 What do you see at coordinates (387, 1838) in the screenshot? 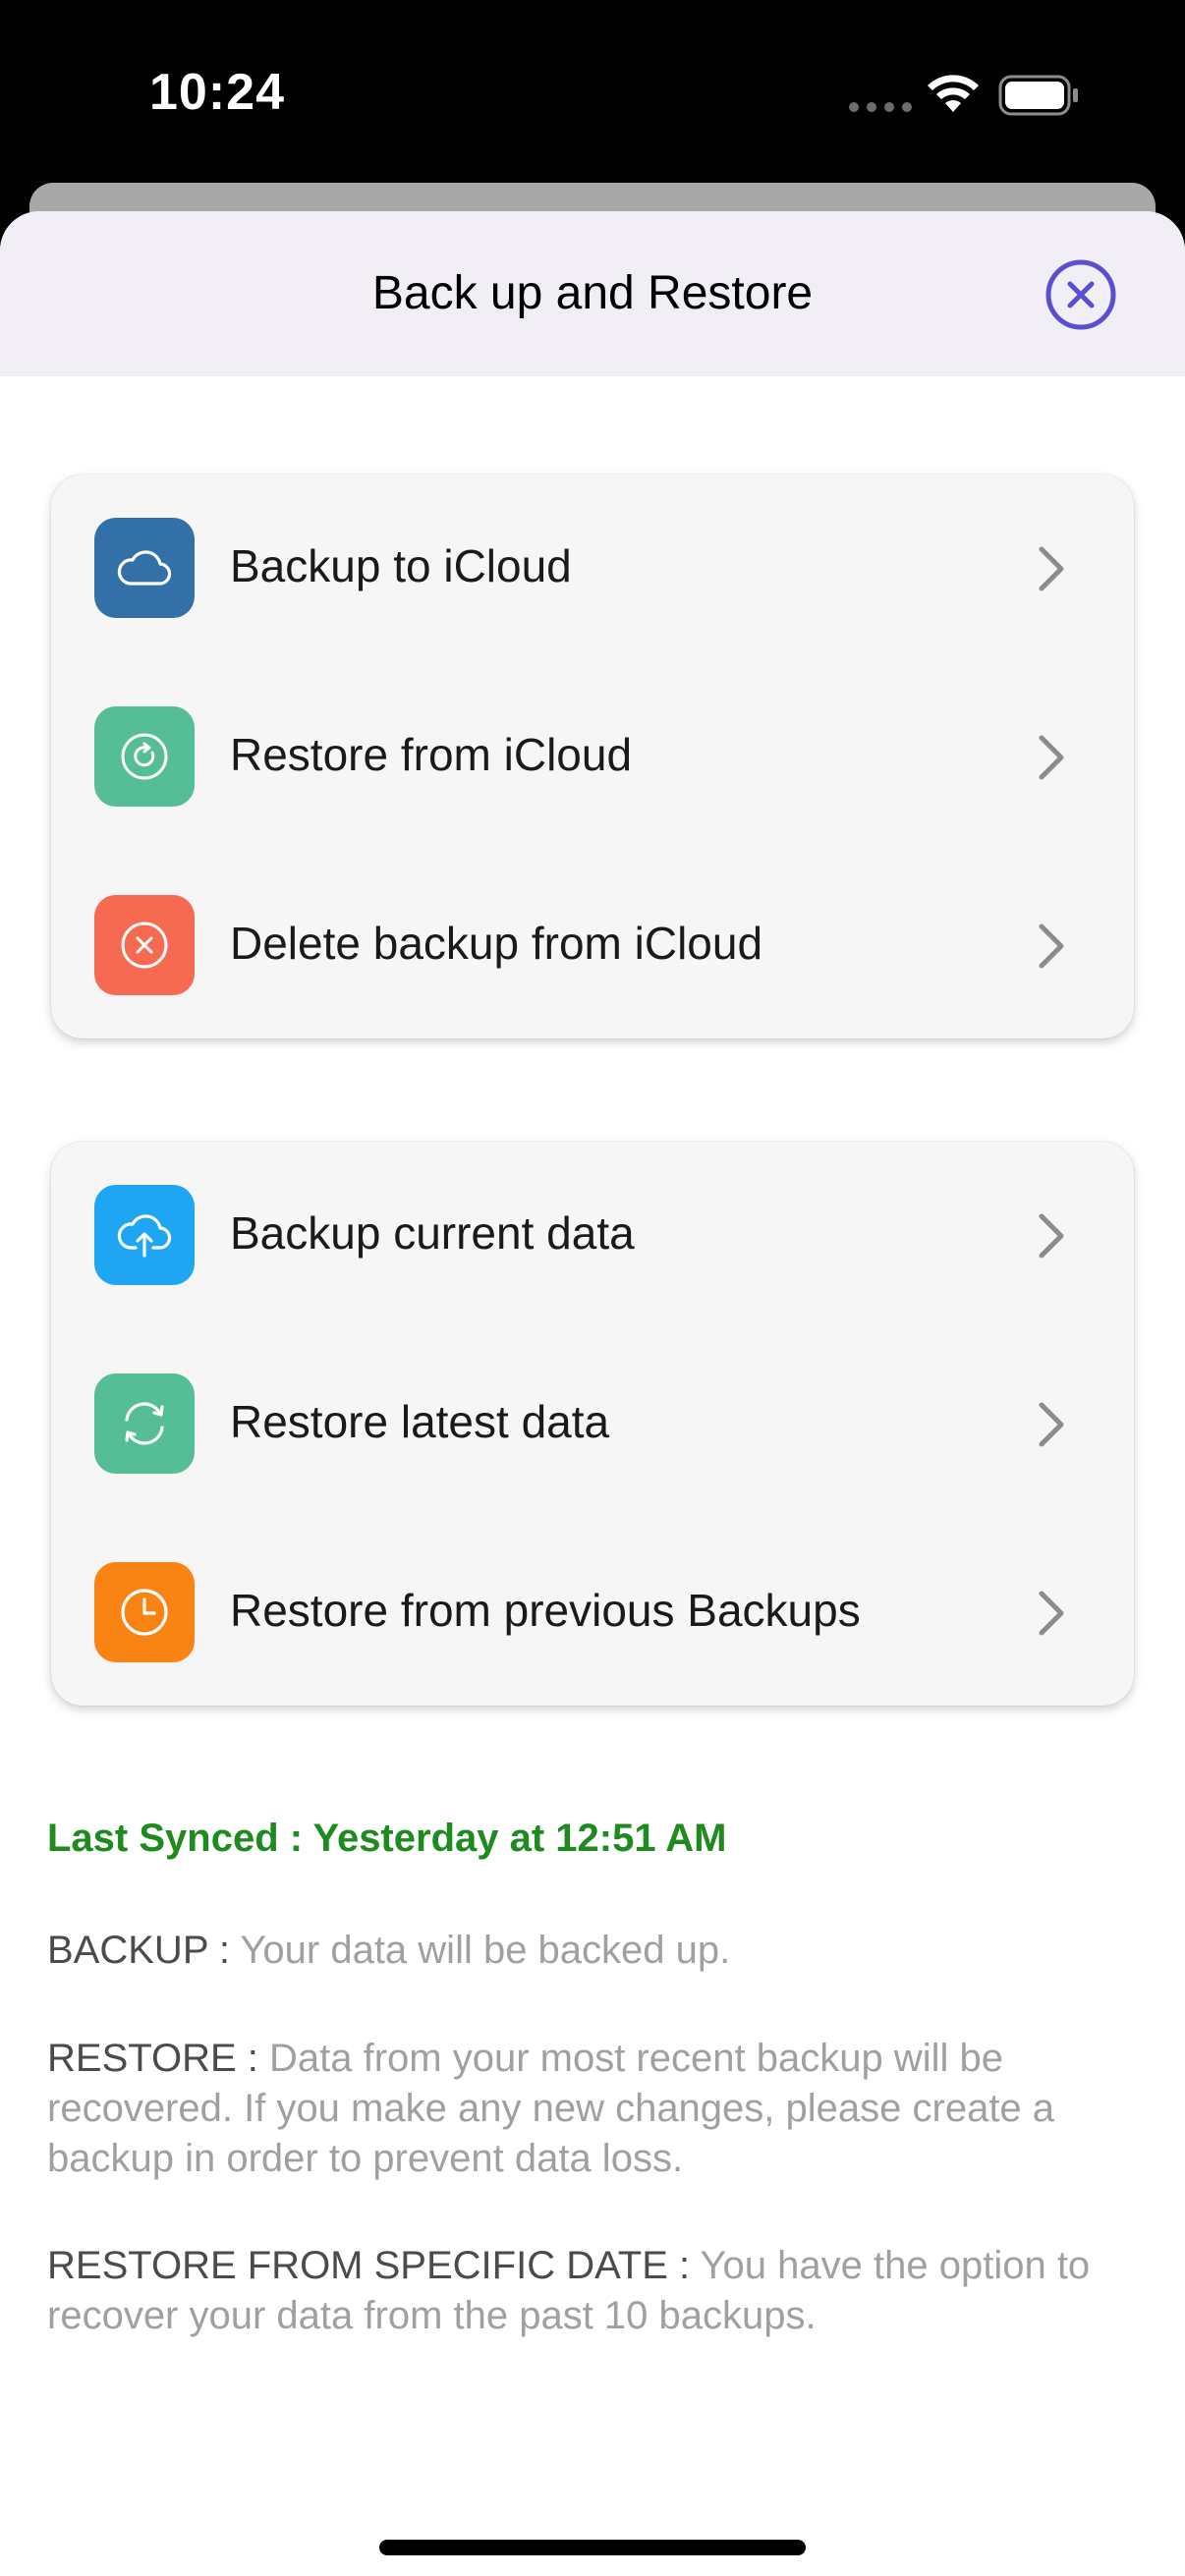
I see `last-synced-status: Last Synced : Yesterday at 12:51 AM` at bounding box center [387, 1838].